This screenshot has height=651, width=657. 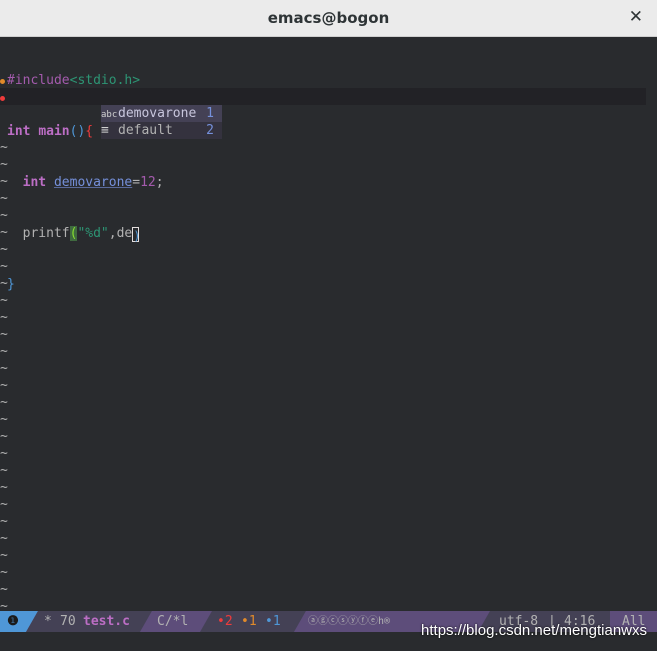 I want to click on completion-item: ≡ default 2, so click(x=161, y=130).